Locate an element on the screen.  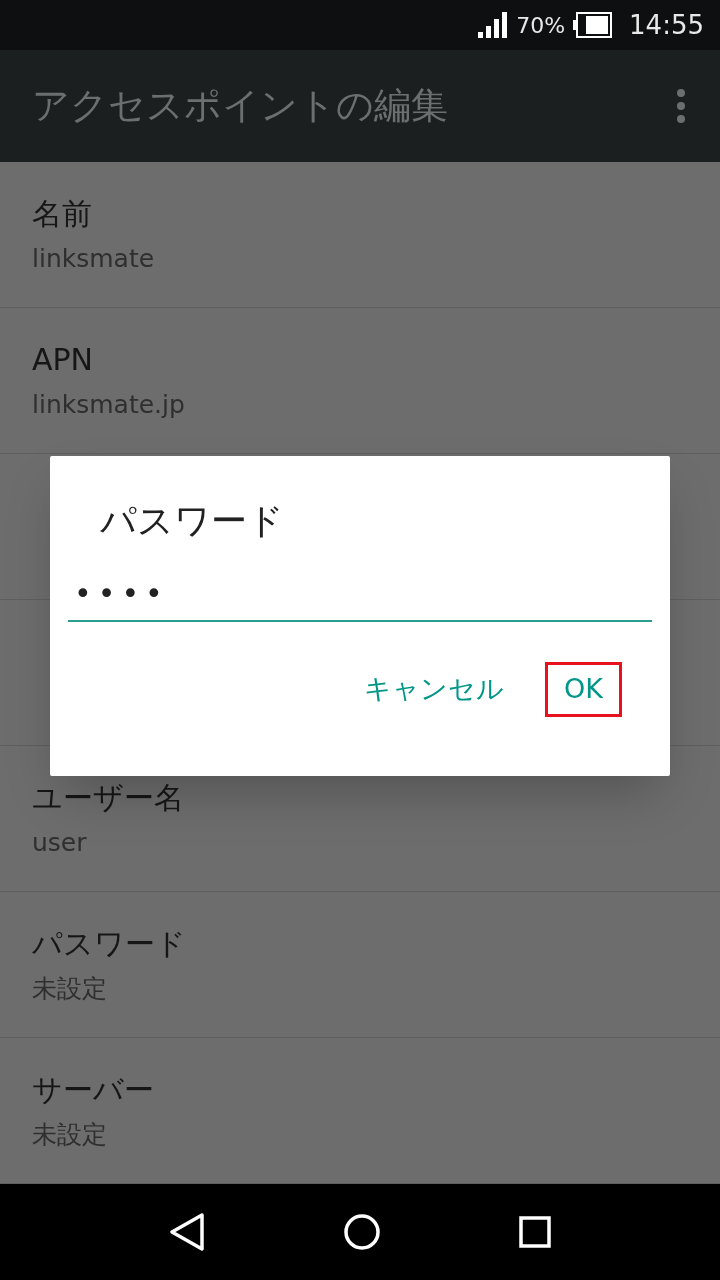
battery-percent: 70% is located at coordinates (541, 25).